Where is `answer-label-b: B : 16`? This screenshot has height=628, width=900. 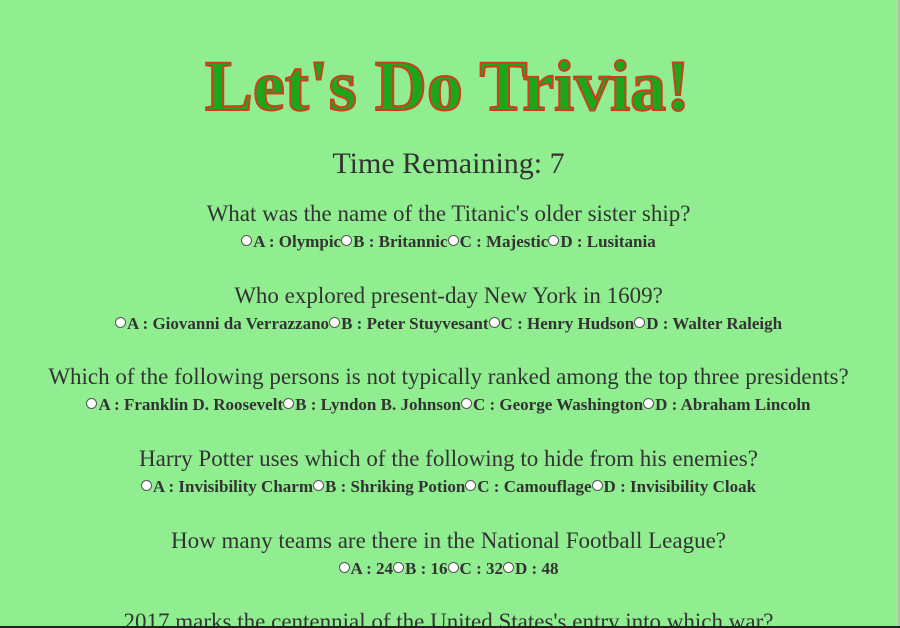
answer-label-b: B : 16 is located at coordinates (426, 568).